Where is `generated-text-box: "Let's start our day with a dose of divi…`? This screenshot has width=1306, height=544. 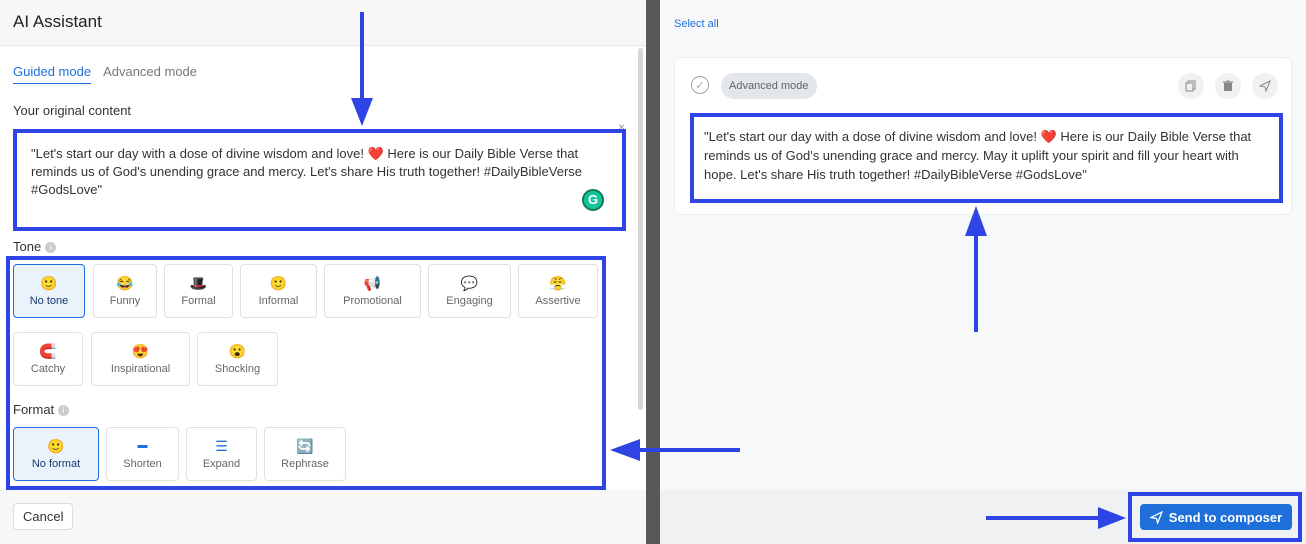 generated-text-box: "Let's start our day with a dose of divi… is located at coordinates (986, 158).